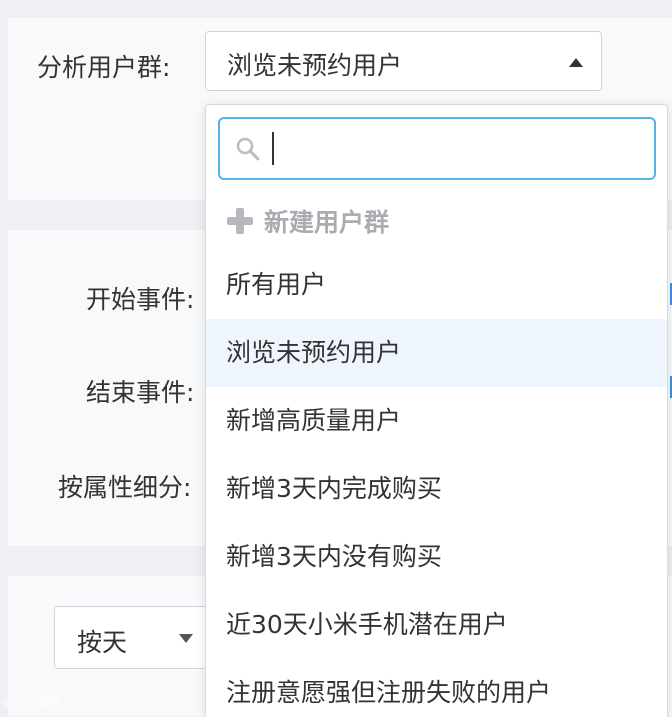 The height and width of the screenshot is (717, 672). Describe the element at coordinates (436, 353) in the screenshot. I see `dropdown-option-selected: 浏览未预约用户` at that location.